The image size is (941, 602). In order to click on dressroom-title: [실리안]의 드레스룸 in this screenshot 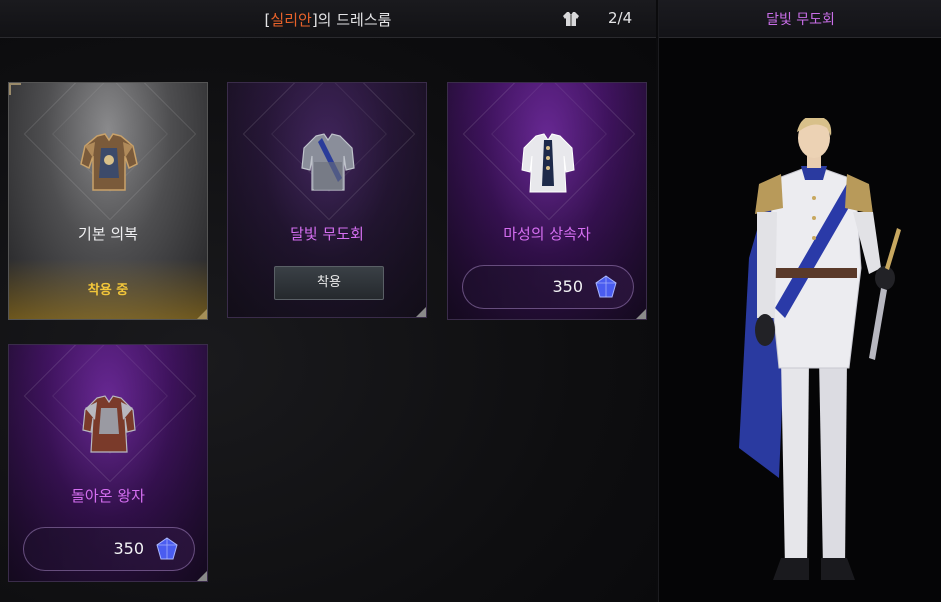, I will do `click(328, 20)`.